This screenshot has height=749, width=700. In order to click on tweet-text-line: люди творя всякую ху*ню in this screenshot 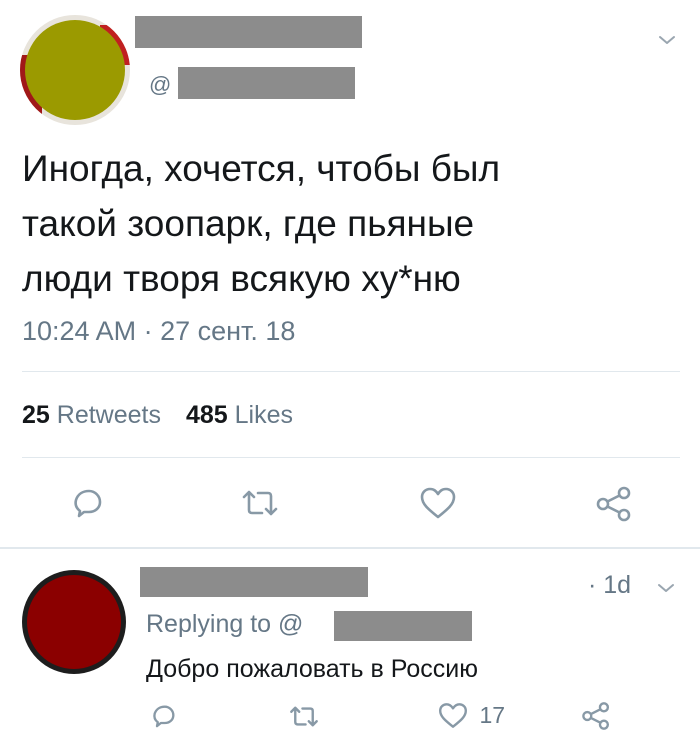, I will do `click(241, 278)`.